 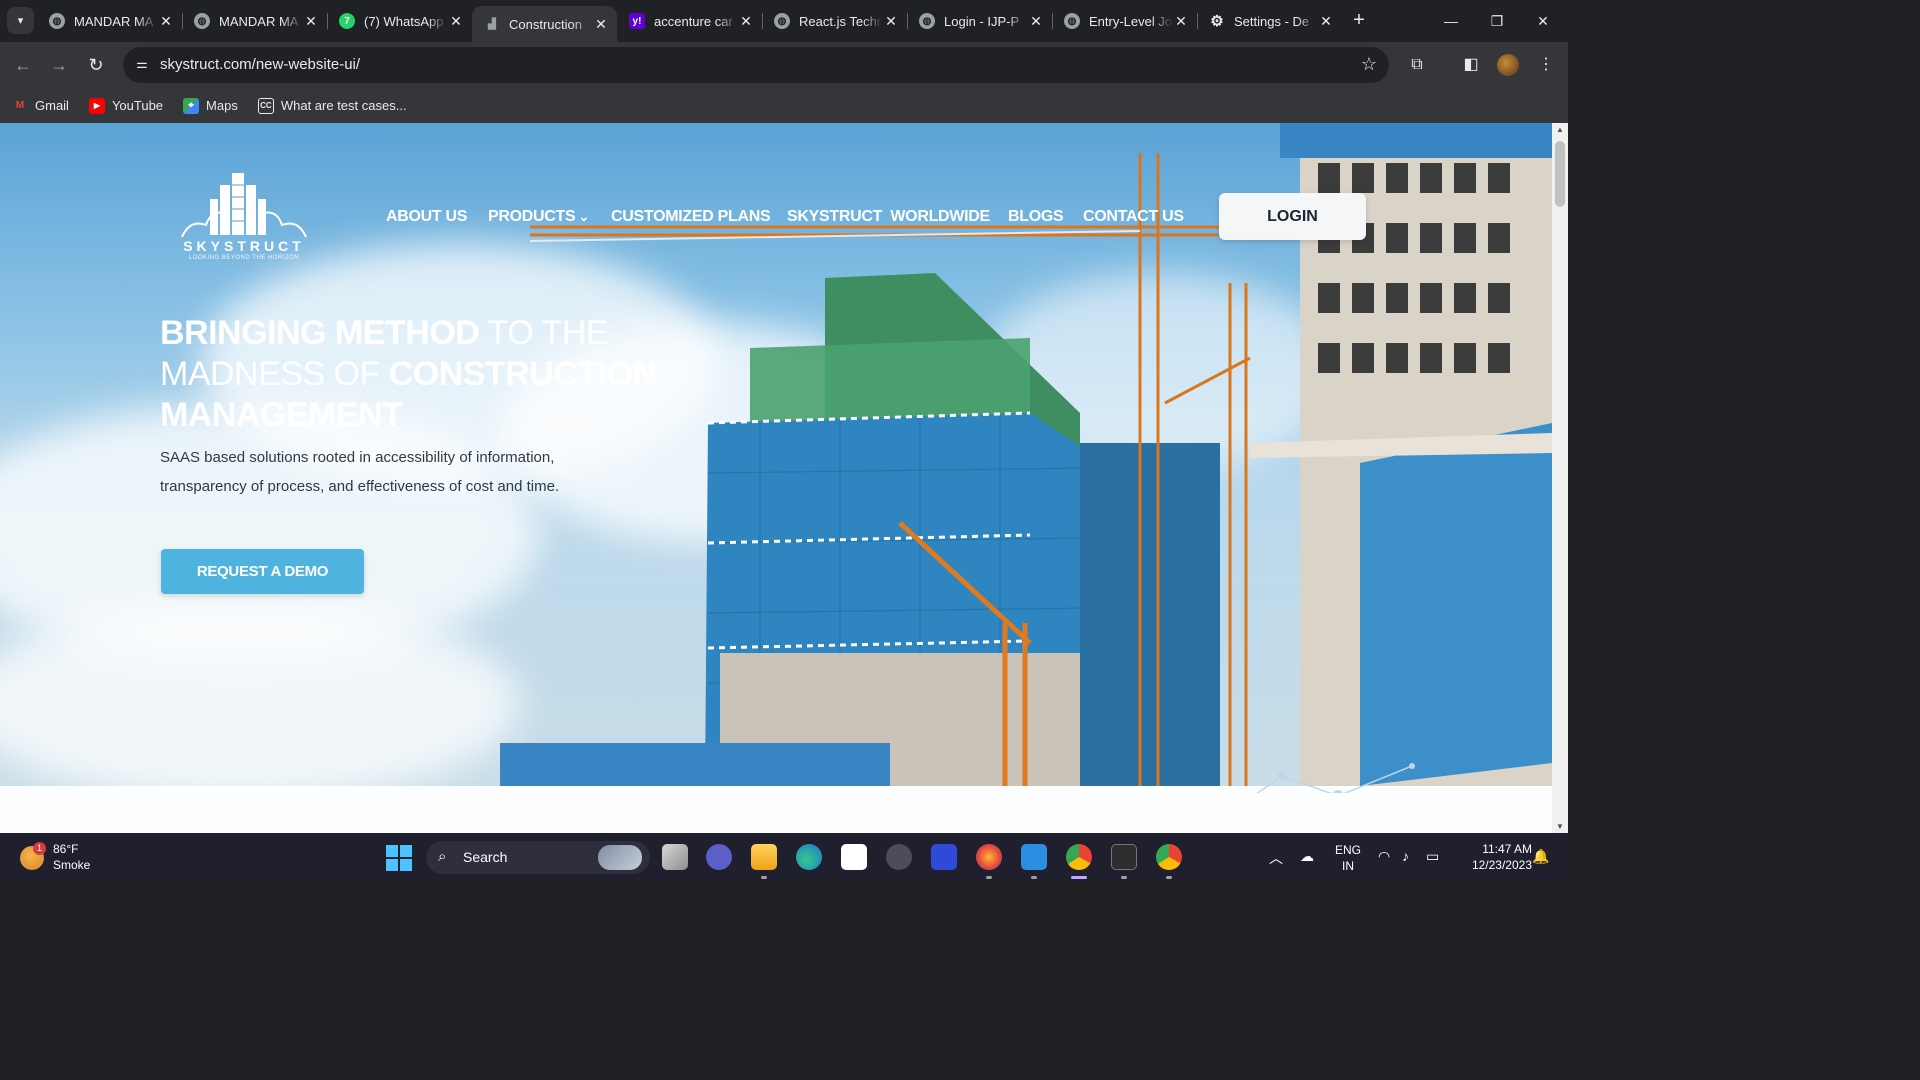 What do you see at coordinates (426, 217) in the screenshot?
I see `nav-about-us: ABOUT US` at bounding box center [426, 217].